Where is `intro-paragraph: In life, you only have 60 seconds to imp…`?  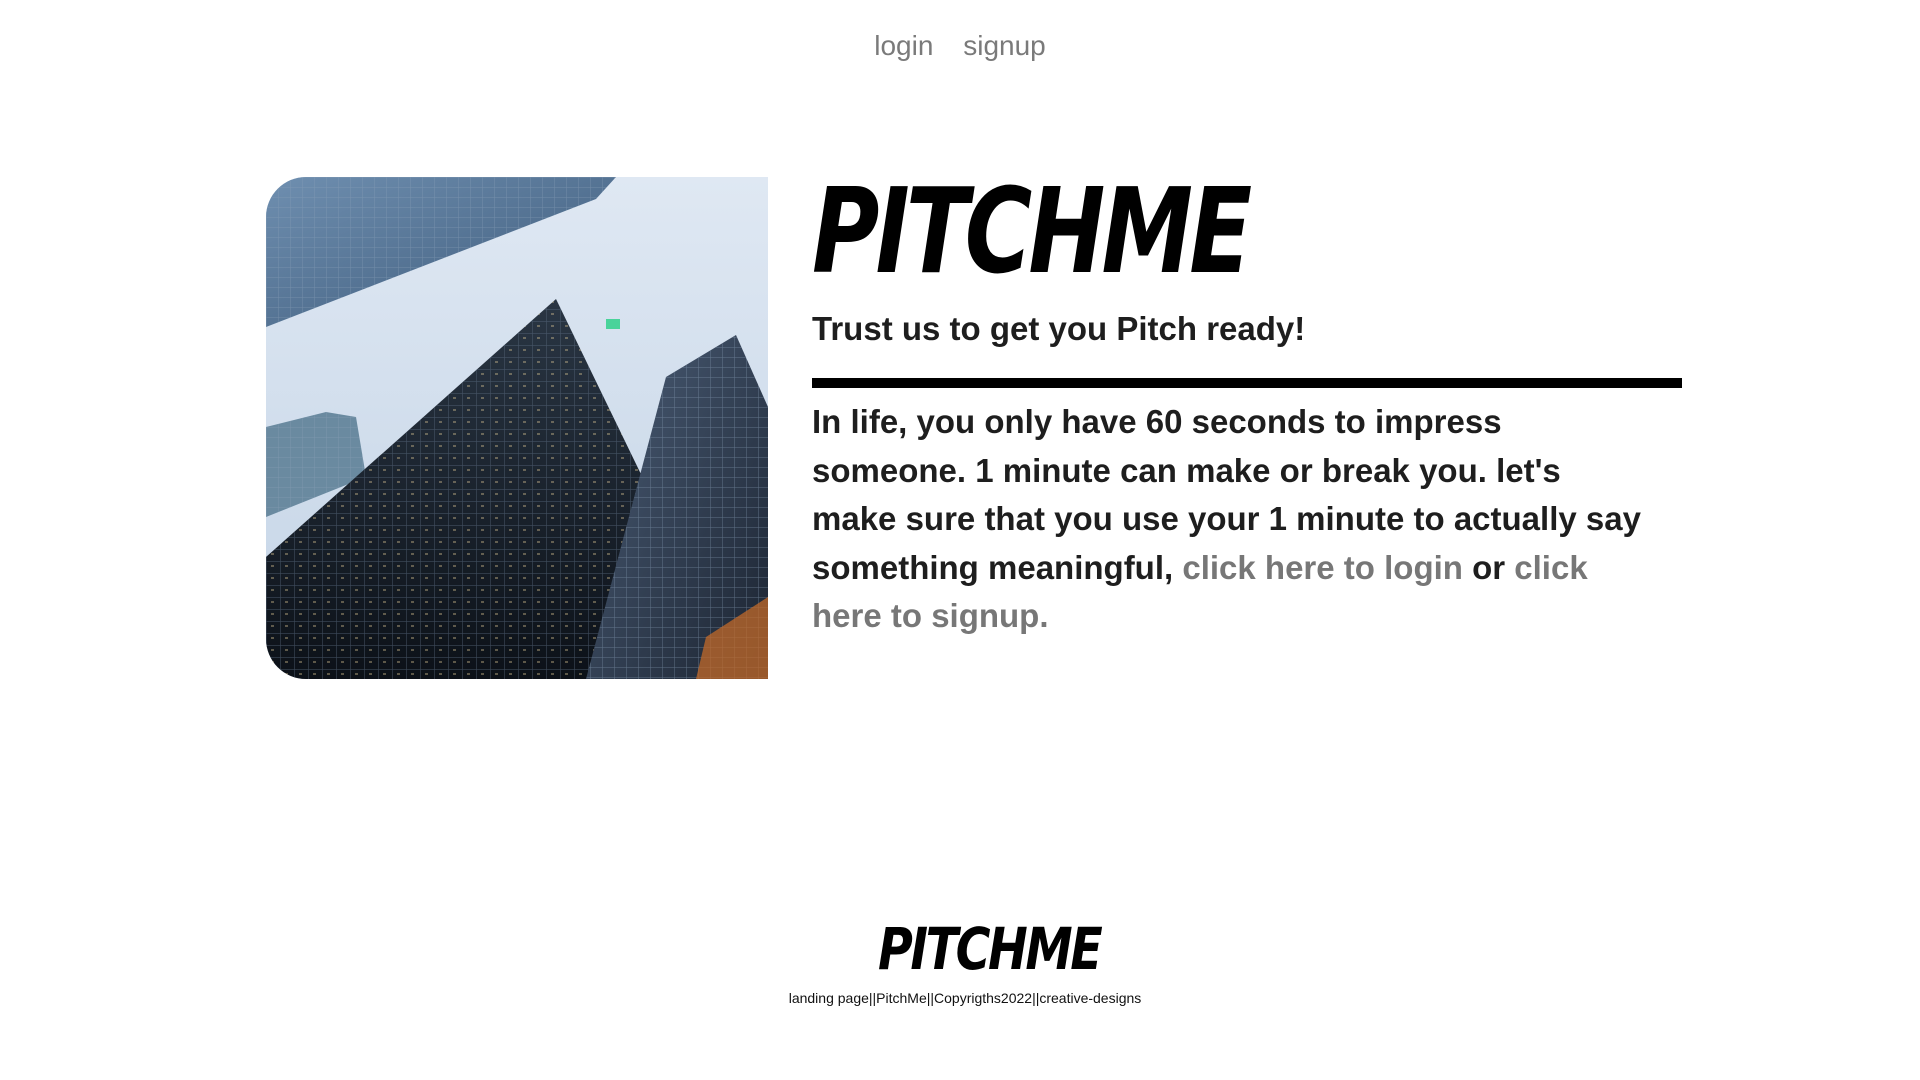
intro-paragraph: In life, you only have 60 seconds to imp… is located at coordinates (1232, 519).